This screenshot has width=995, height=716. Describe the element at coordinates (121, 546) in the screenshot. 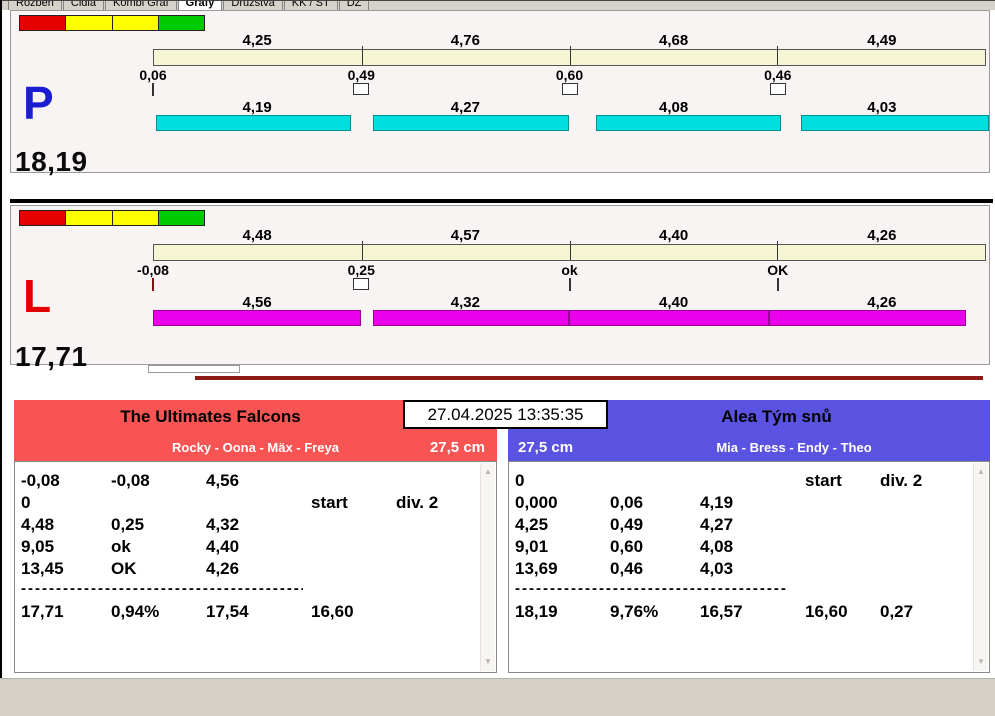

I see `table-cell: ok` at that location.